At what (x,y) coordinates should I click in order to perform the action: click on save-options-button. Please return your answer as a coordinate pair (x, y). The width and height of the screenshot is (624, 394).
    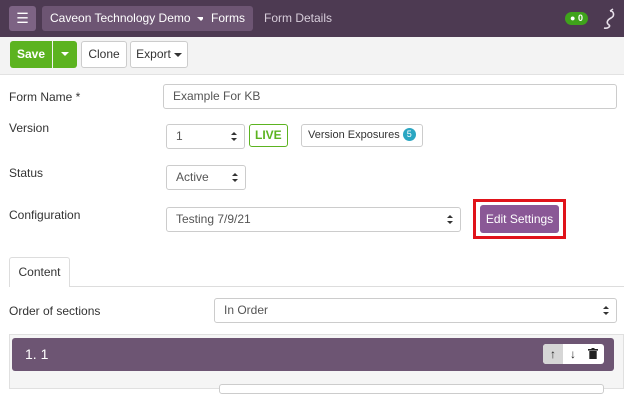
    Looking at the image, I should click on (65, 54).